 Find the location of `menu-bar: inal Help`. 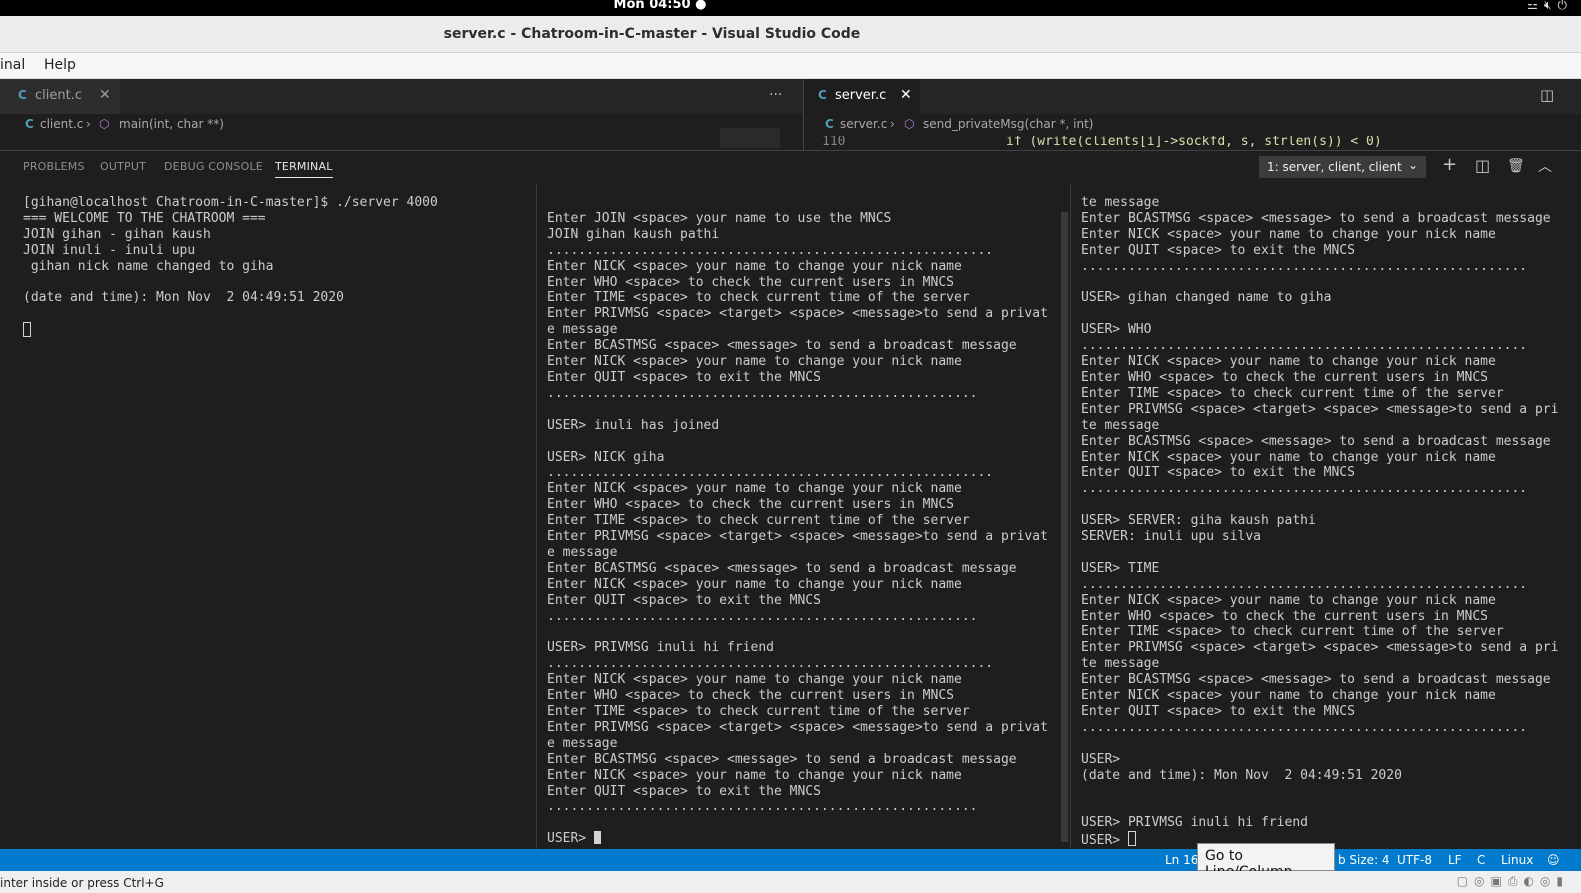

menu-bar: inal Help is located at coordinates (790, 66).